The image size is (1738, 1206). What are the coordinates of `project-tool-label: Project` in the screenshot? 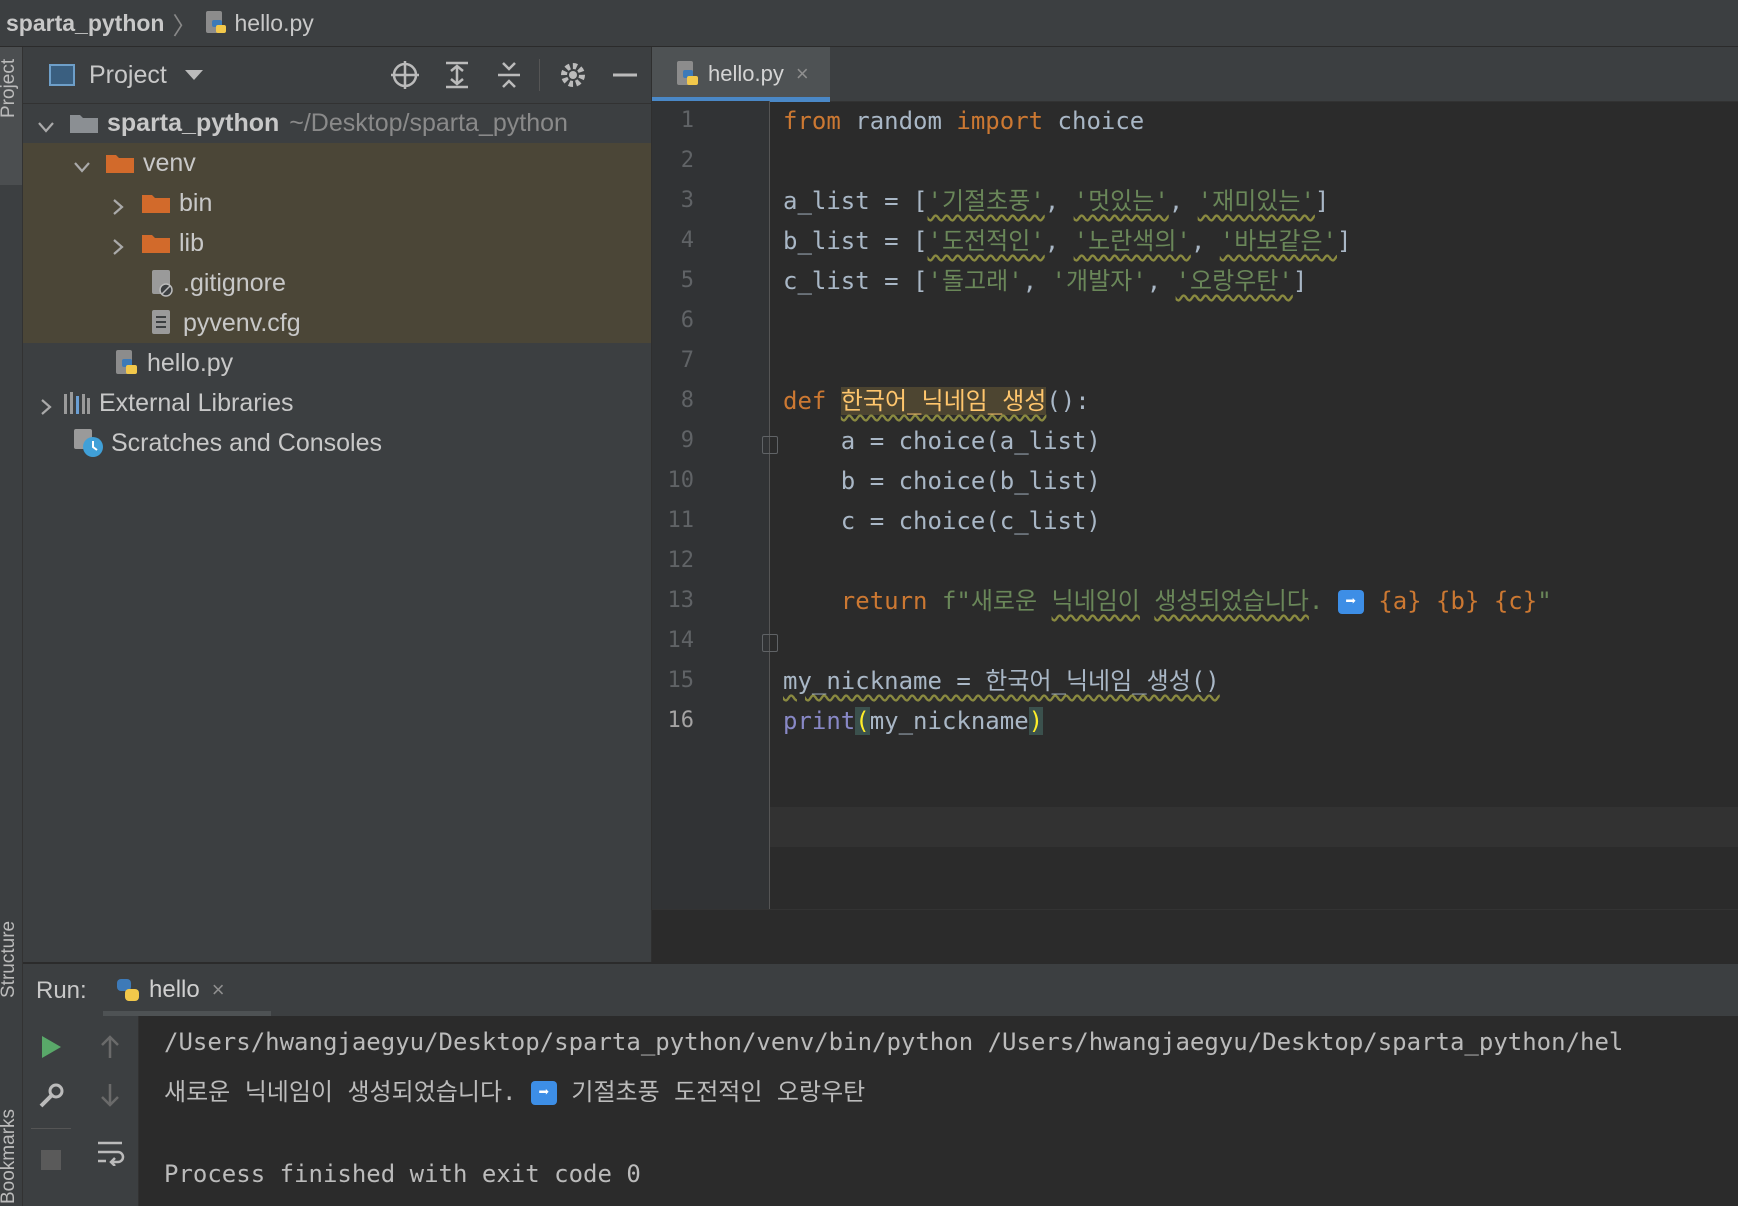 It's located at (10, 88).